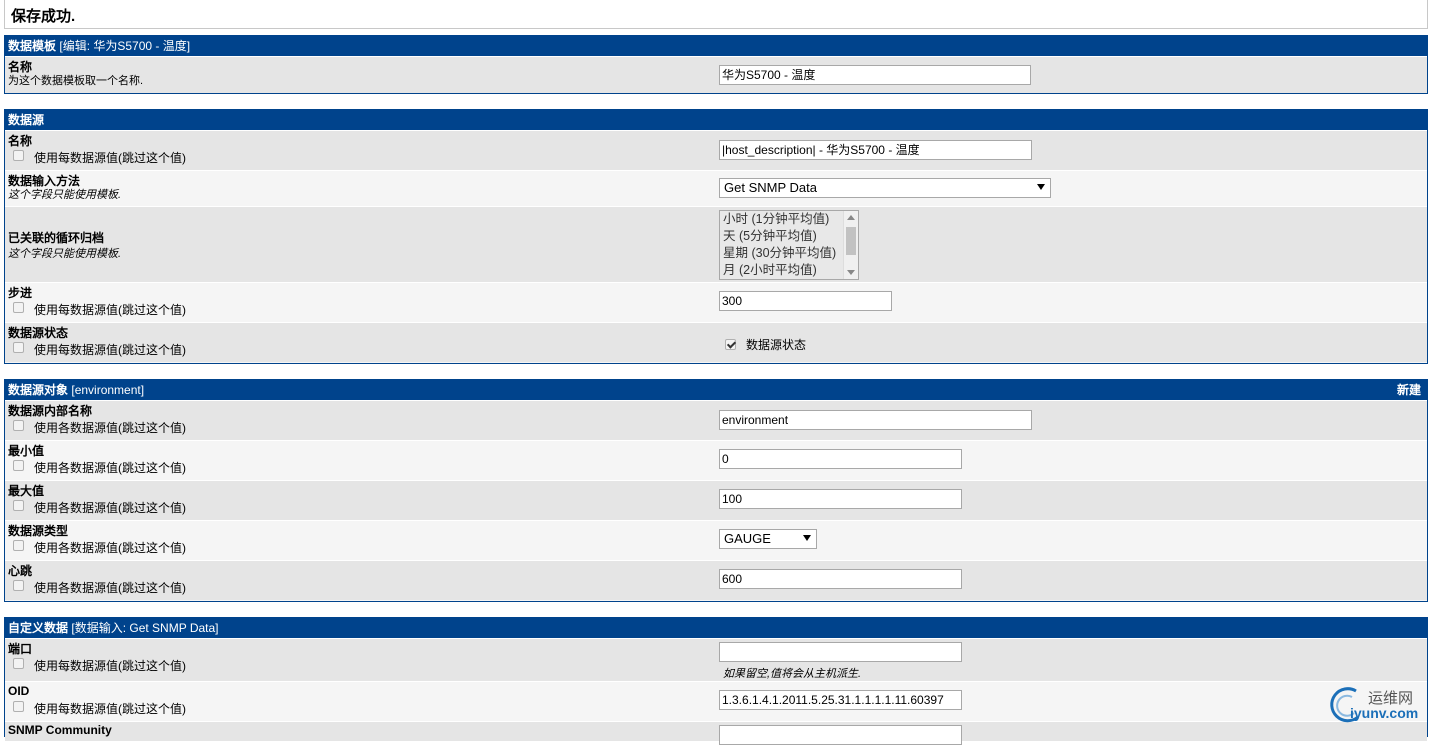 The height and width of the screenshot is (745, 1430). I want to click on ds-status-row: 数据源状态 使用每数据源值(跳过这个值) 数据源状态, so click(716, 342).